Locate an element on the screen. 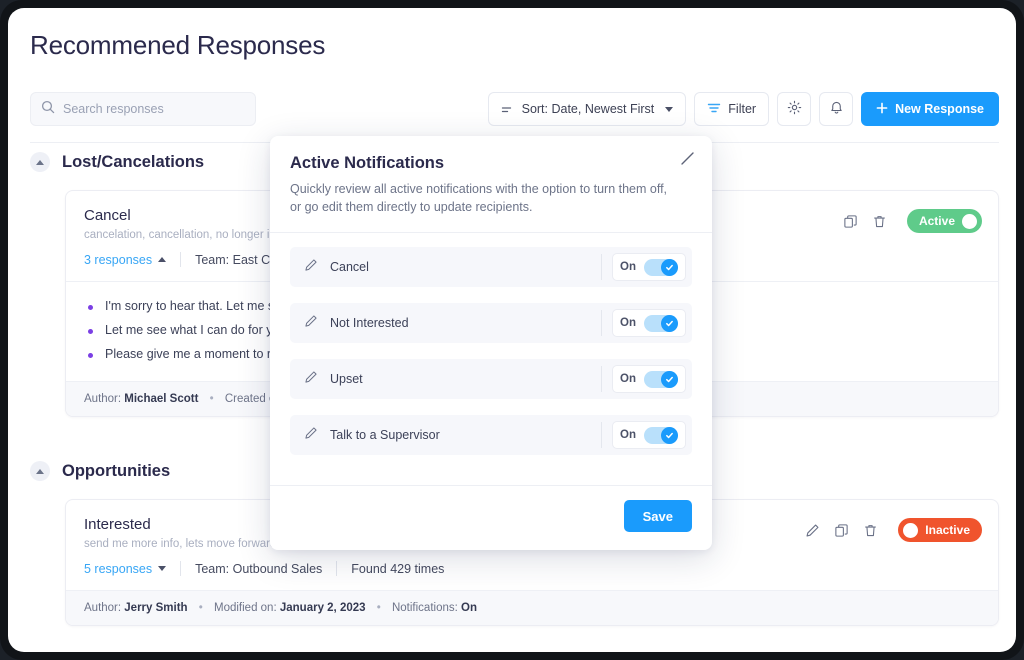 Image resolution: width=1024 pixels, height=660 pixels. notification-label: Talk to a Supervisor is located at coordinates (385, 435).